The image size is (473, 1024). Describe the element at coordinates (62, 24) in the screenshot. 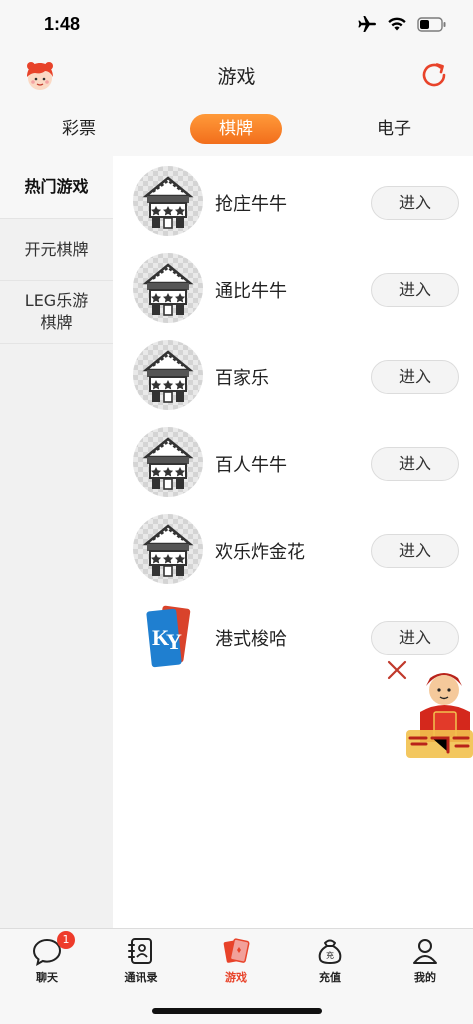

I see `status-time: 1:48` at that location.